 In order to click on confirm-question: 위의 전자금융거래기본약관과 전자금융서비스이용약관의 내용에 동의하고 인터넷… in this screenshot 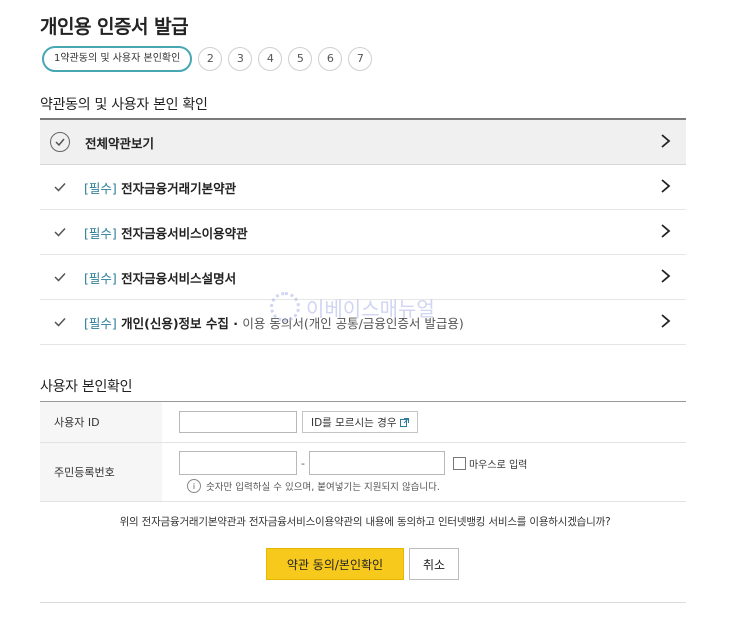, I will do `click(365, 522)`.